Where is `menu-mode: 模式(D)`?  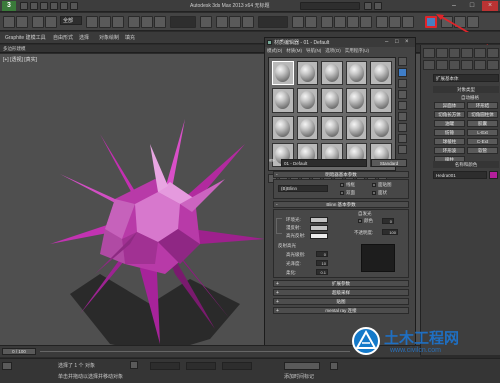 menu-mode: 模式(D) is located at coordinates (274, 51).